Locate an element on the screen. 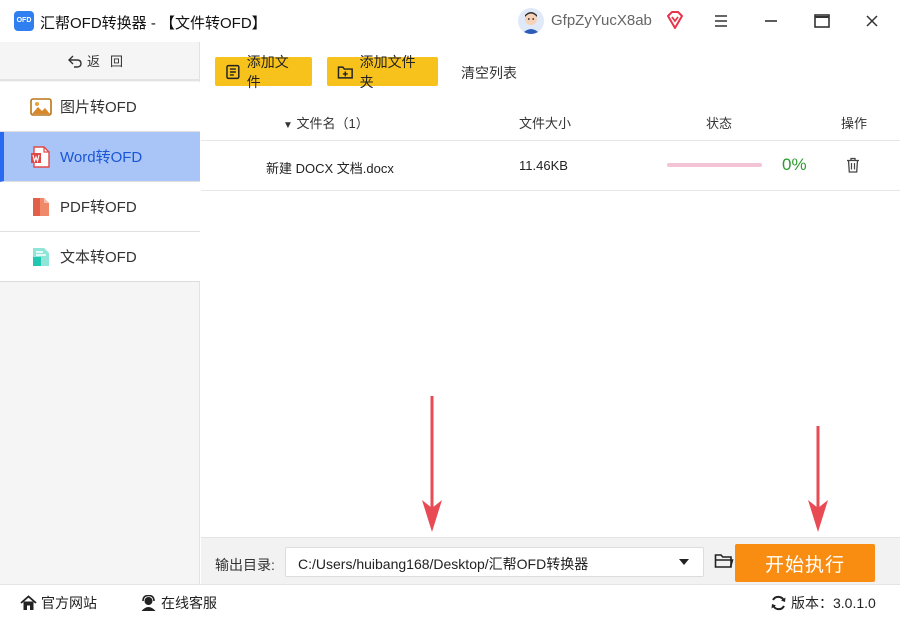 This screenshot has height=617, width=900. text-file-icon is located at coordinates (41, 256).